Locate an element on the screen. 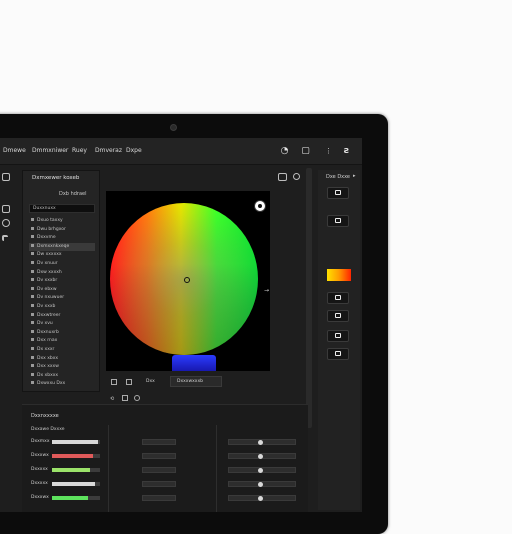 This screenshot has width=512, height=534. layer-row: Dwu brhgxor is located at coordinates (62, 230).